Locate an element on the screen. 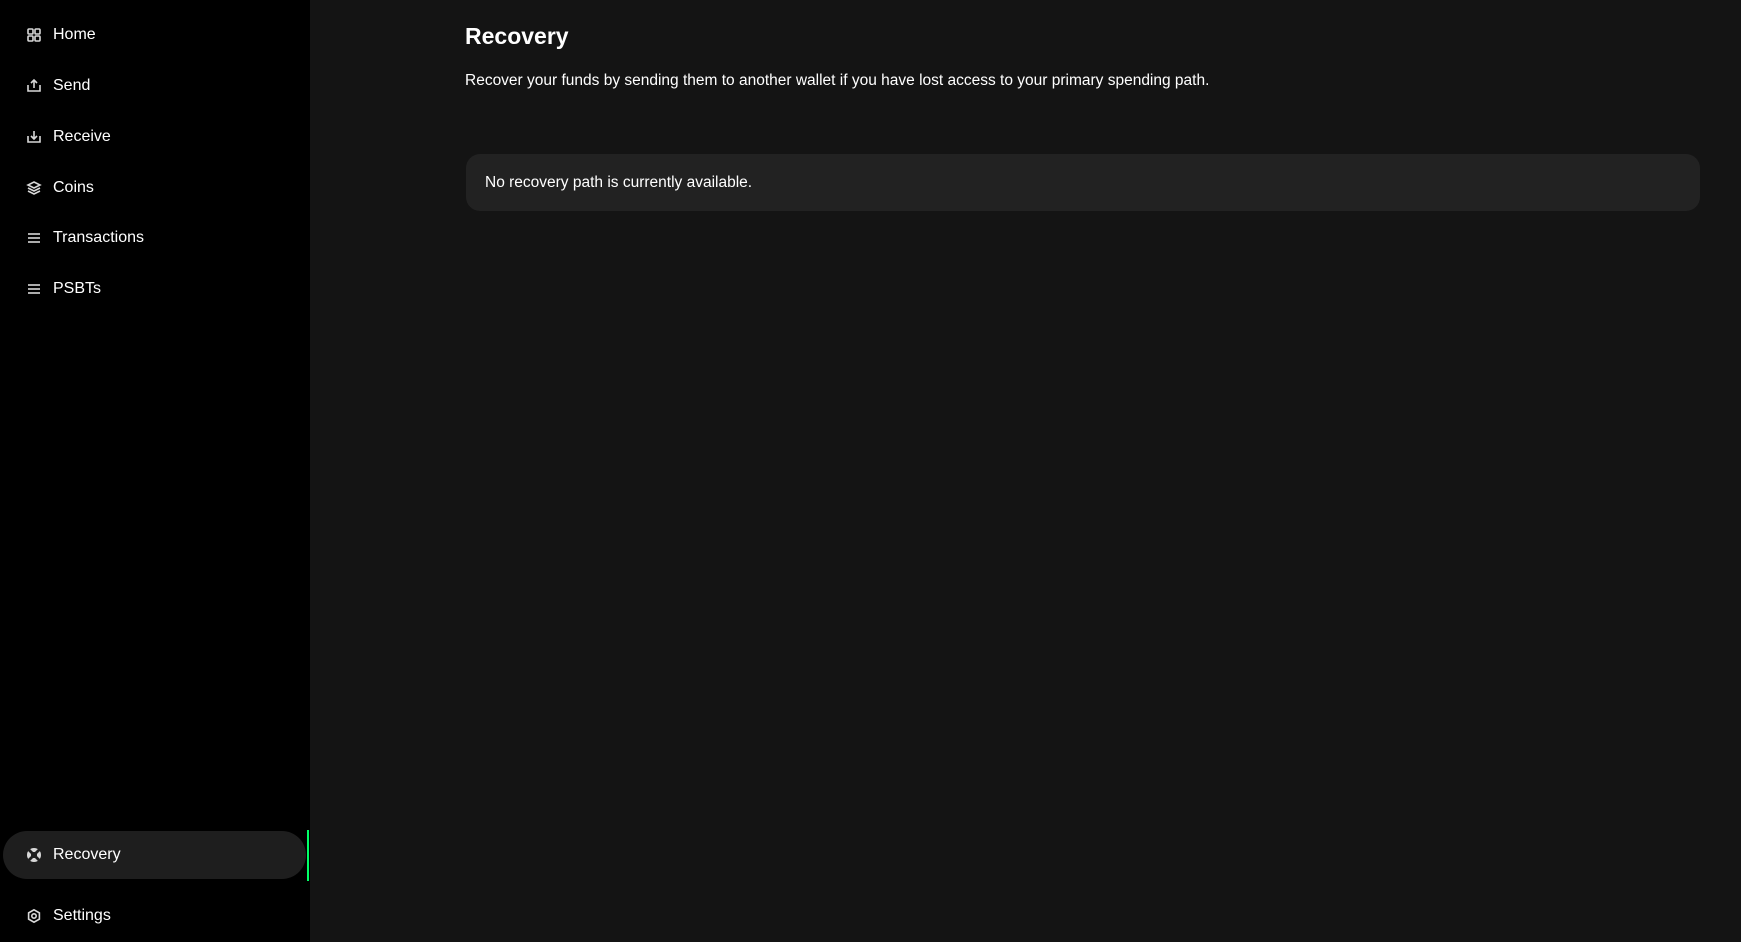 The width and height of the screenshot is (1741, 942). grid-icon is located at coordinates (34, 35).